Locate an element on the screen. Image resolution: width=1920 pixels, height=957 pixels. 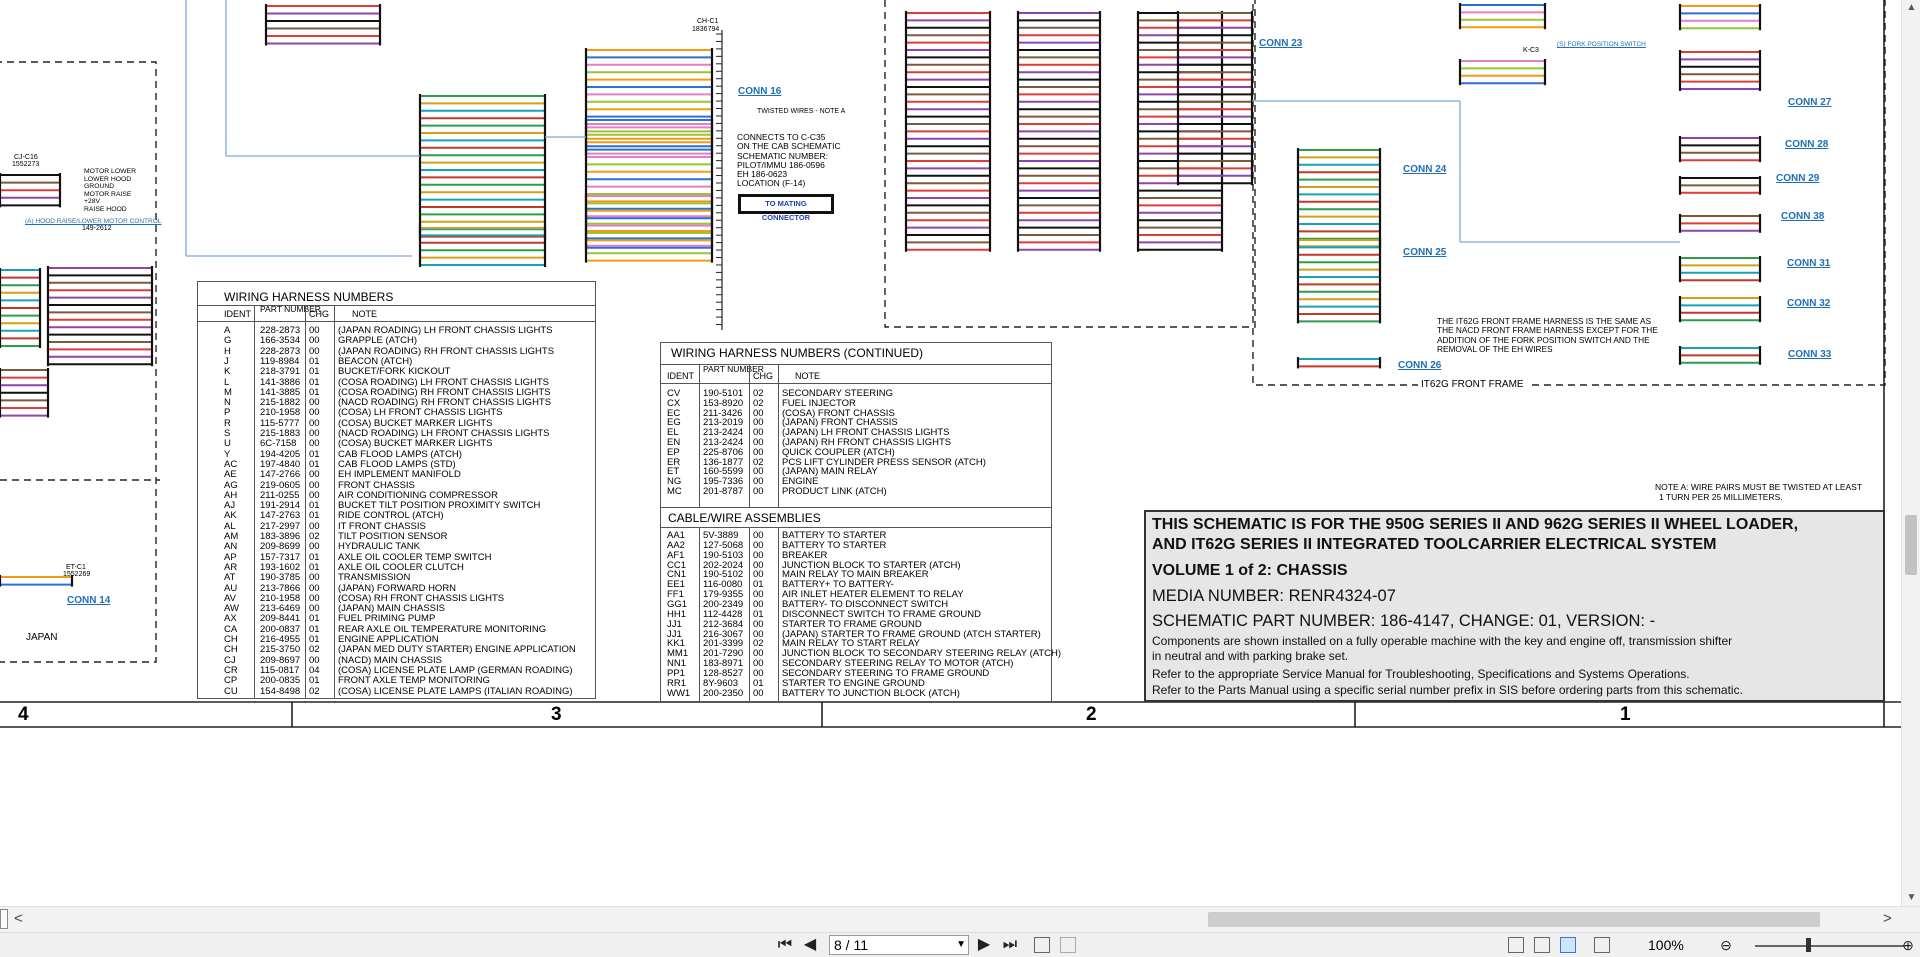
note-cell: AXLE OIL COOLER TEMP SWITCH is located at coordinates (415, 557).